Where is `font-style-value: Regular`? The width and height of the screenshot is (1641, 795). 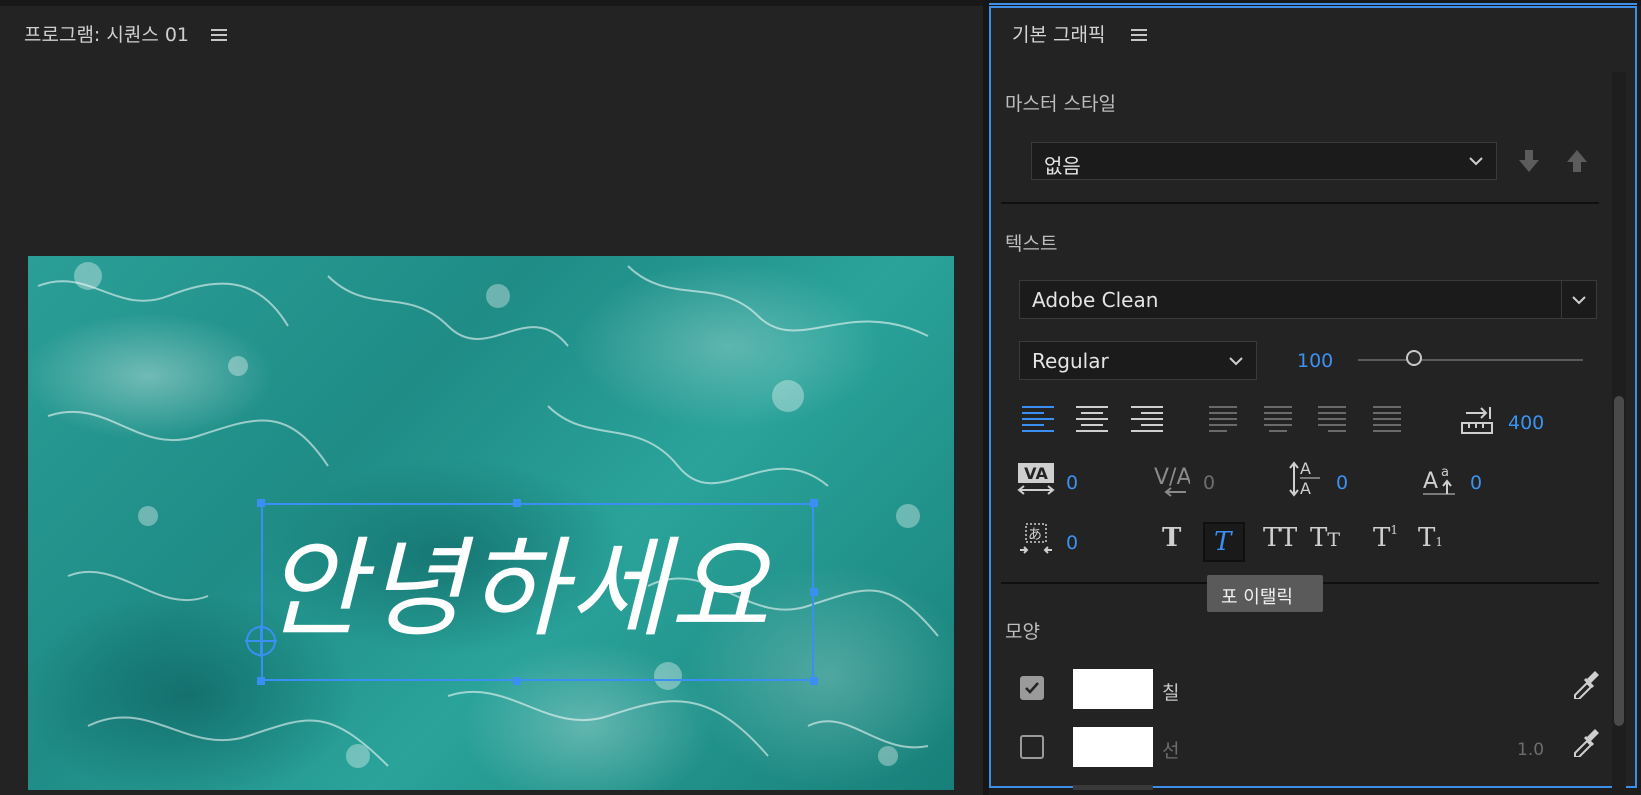 font-style-value: Regular is located at coordinates (1070, 361).